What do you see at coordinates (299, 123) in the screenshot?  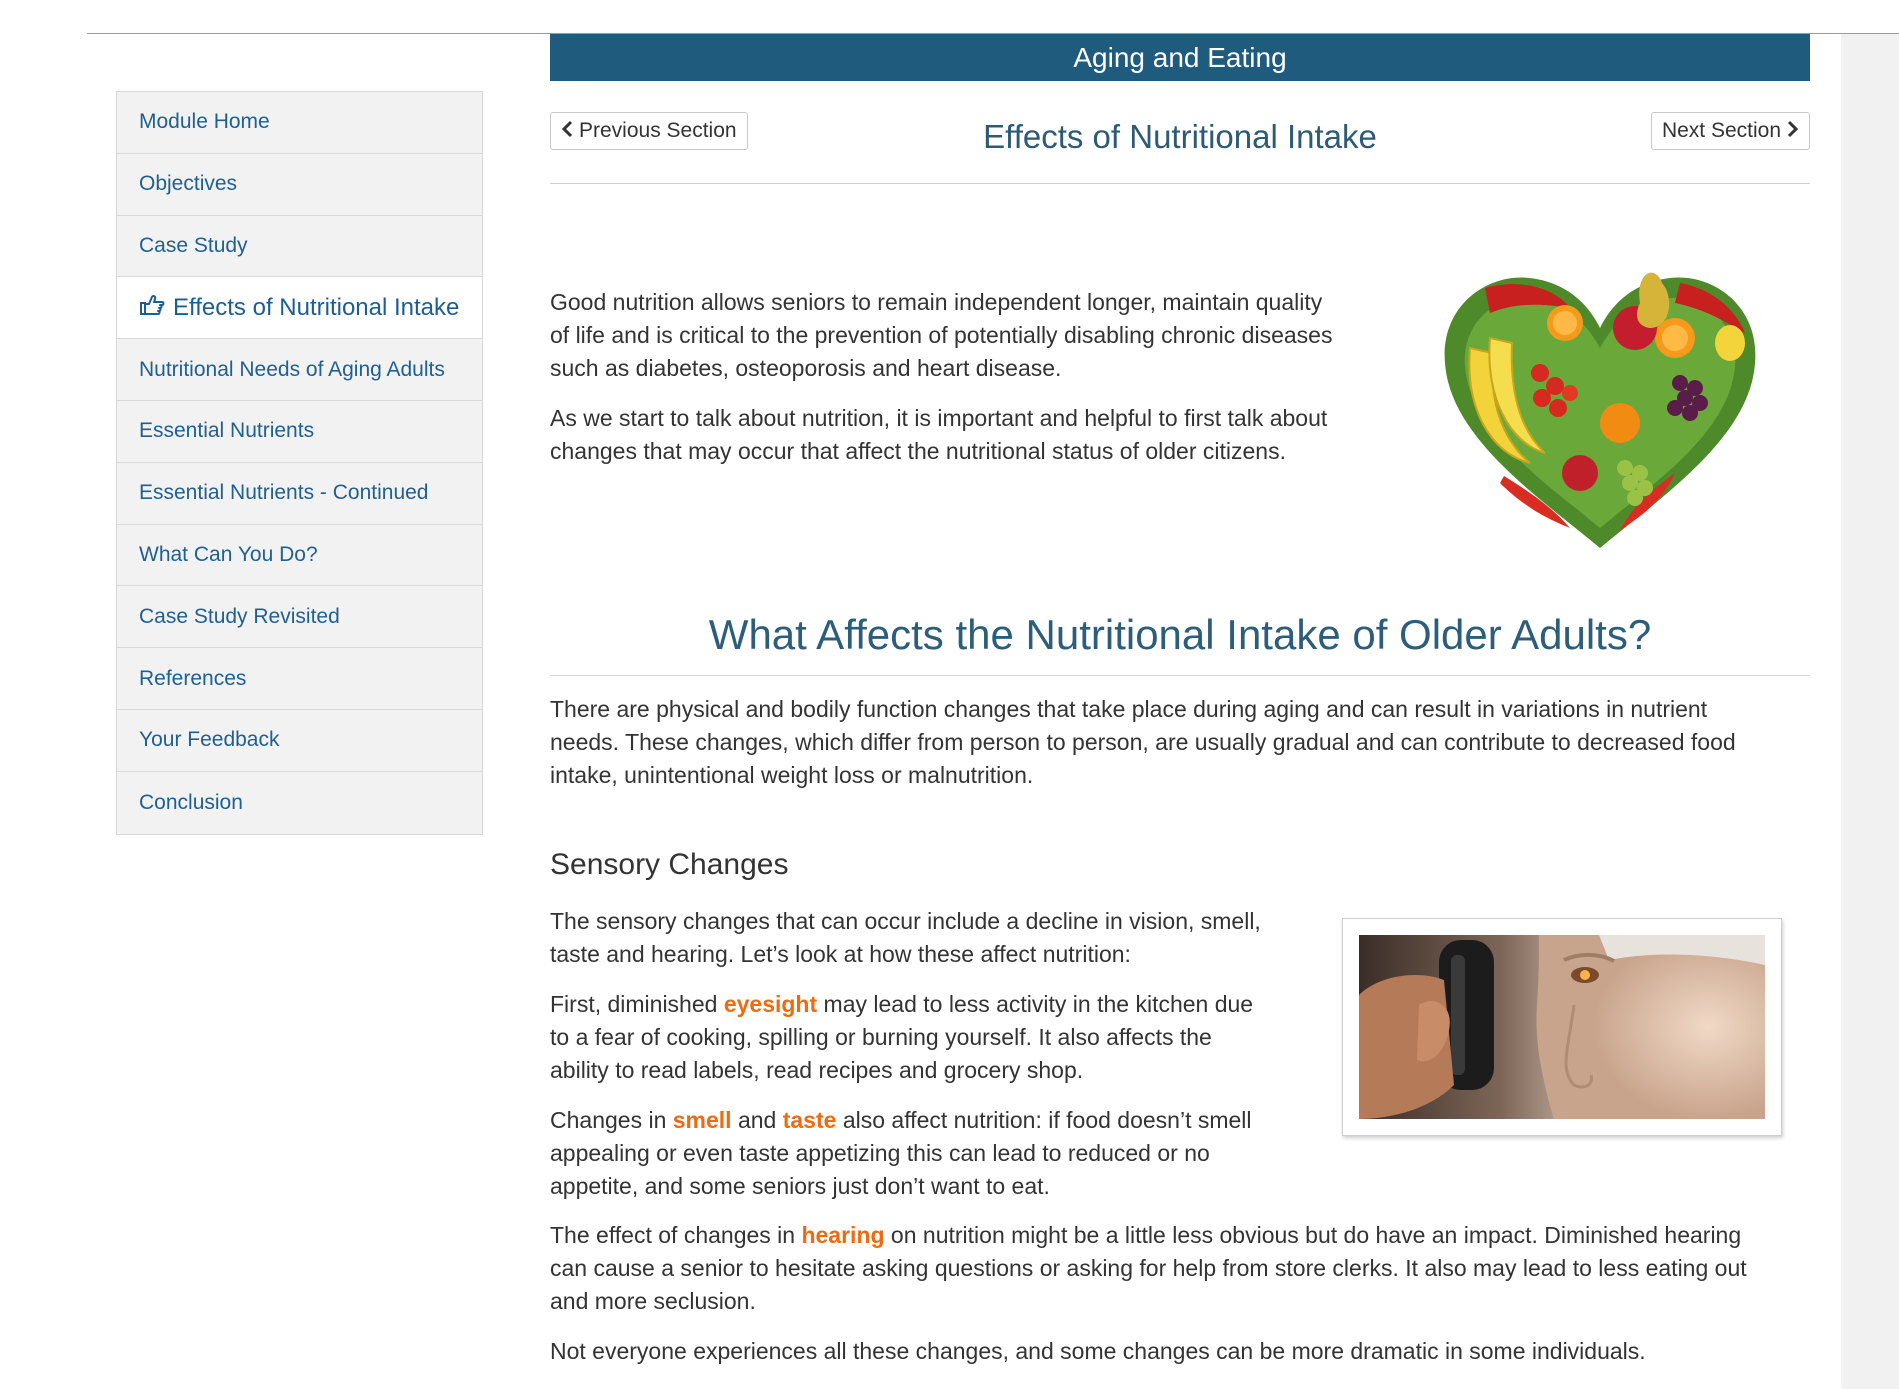 I see `sidebar-item-module-home: Module Home` at bounding box center [299, 123].